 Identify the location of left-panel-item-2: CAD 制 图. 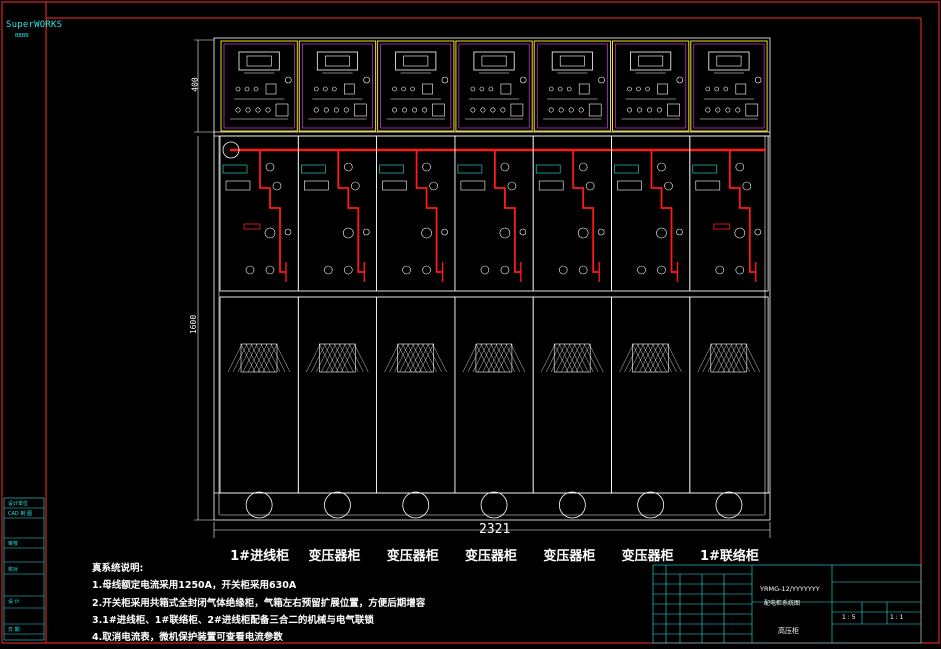
(20, 514).